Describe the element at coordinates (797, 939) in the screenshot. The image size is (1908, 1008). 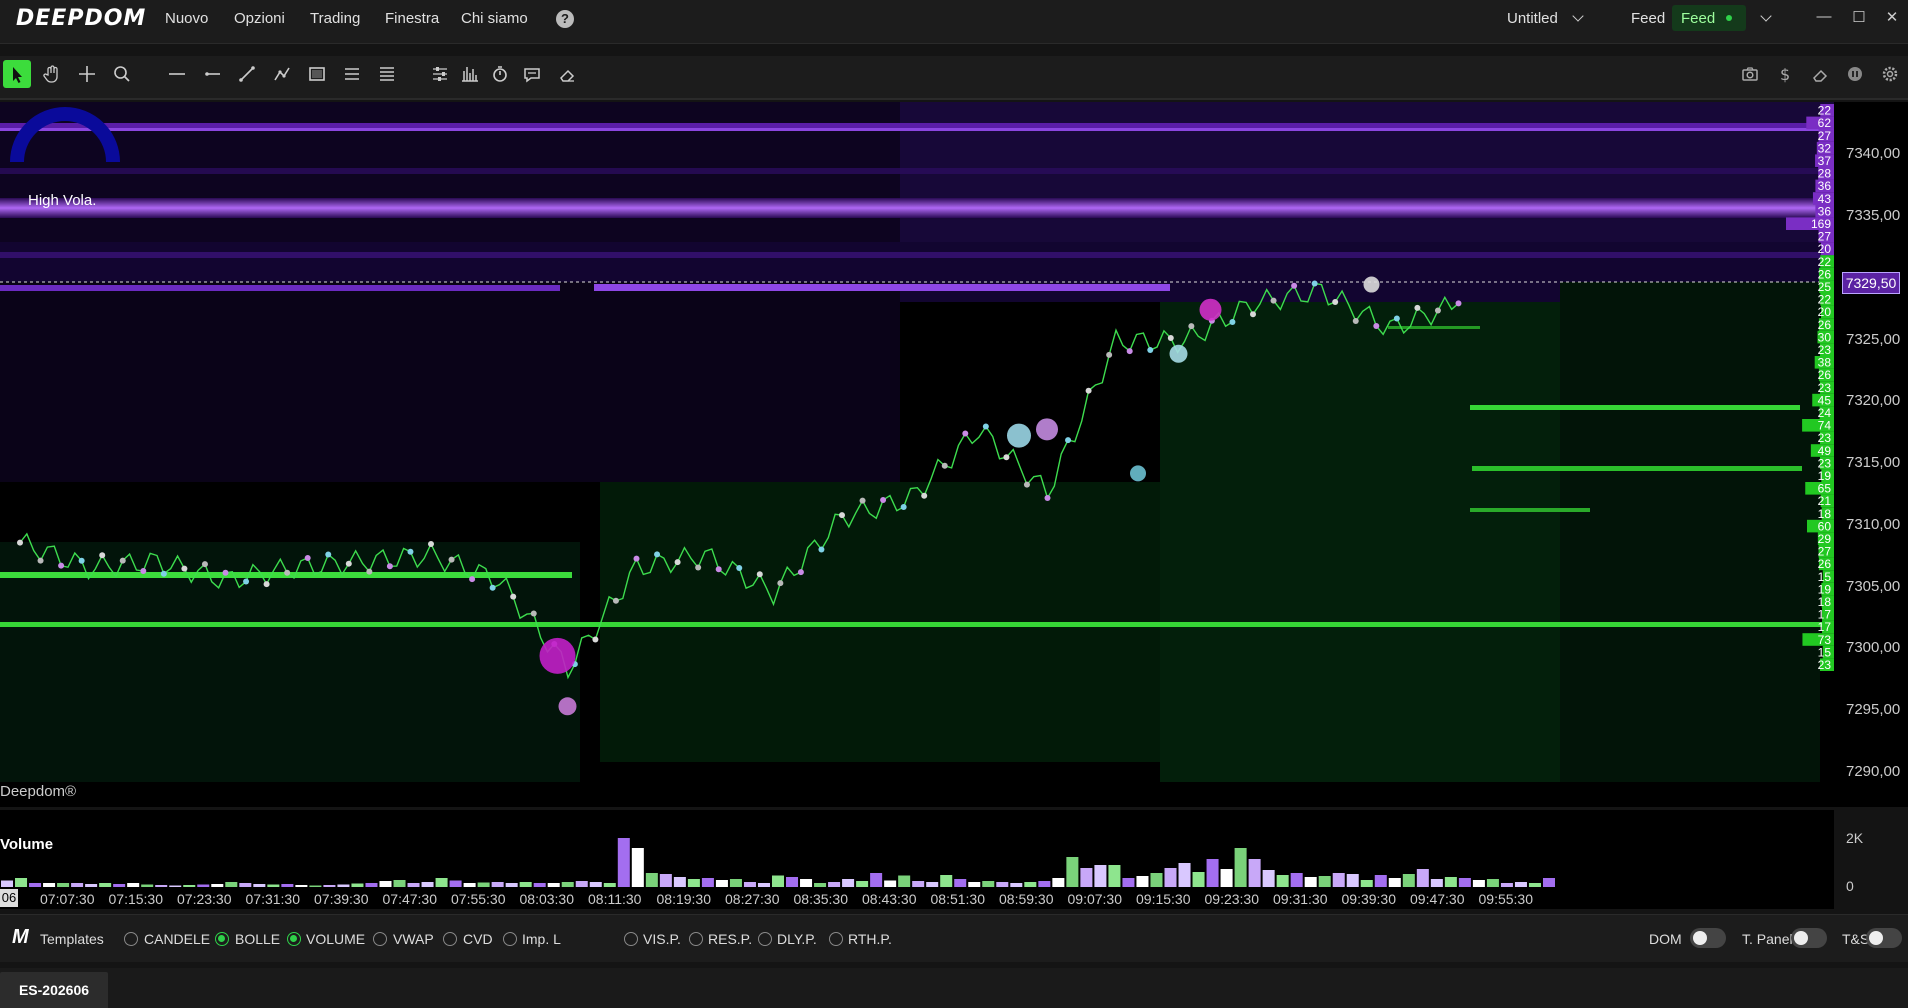
I see `dly-p-label: DLY.P.` at that location.